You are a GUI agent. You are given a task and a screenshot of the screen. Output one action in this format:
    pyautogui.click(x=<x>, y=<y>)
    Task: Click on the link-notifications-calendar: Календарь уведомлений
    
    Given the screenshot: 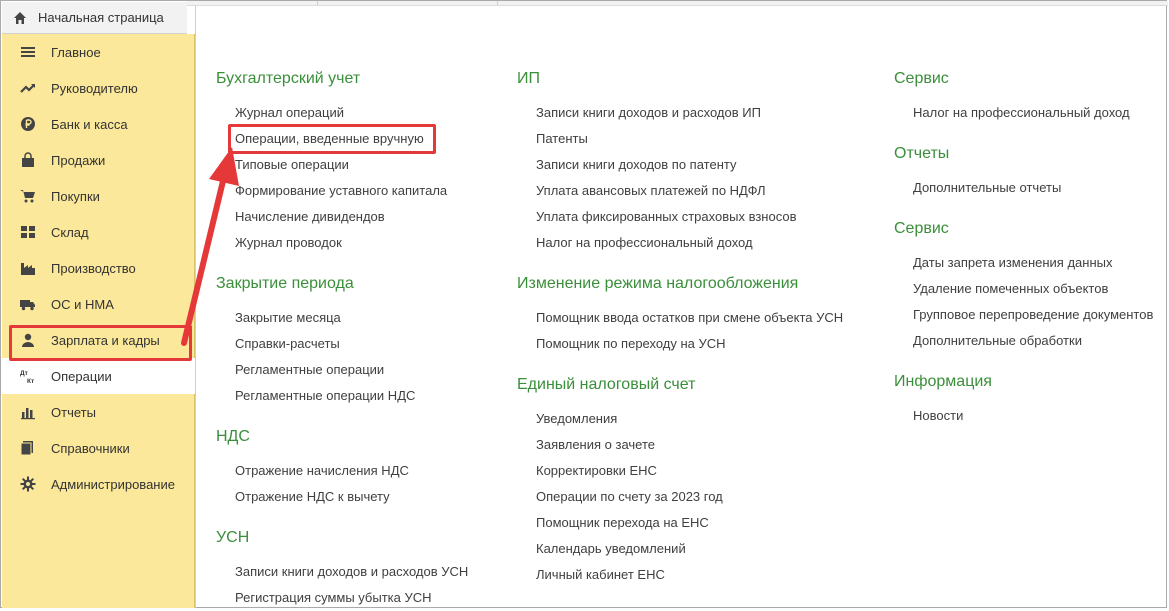 What is the action you would take?
    pyautogui.click(x=611, y=548)
    